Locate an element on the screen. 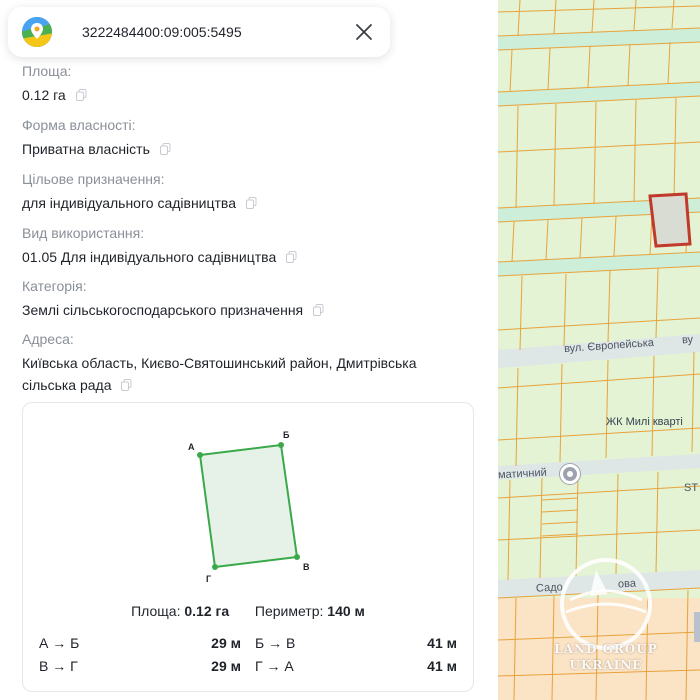 Image resolution: width=700 pixels, height=700 pixels. field-value: 01.05 Для індивідуального садівництва is located at coordinates (159, 257).